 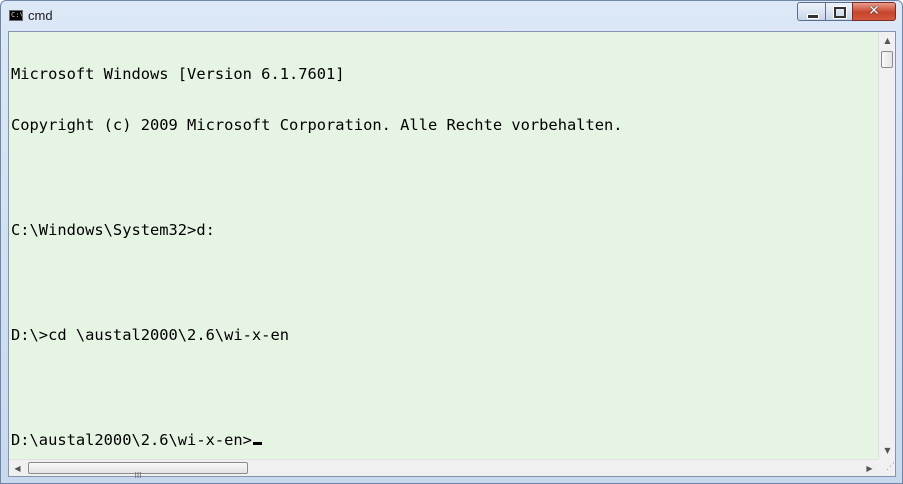 What do you see at coordinates (887, 59) in the screenshot?
I see `vertical-scroll-thumb` at bounding box center [887, 59].